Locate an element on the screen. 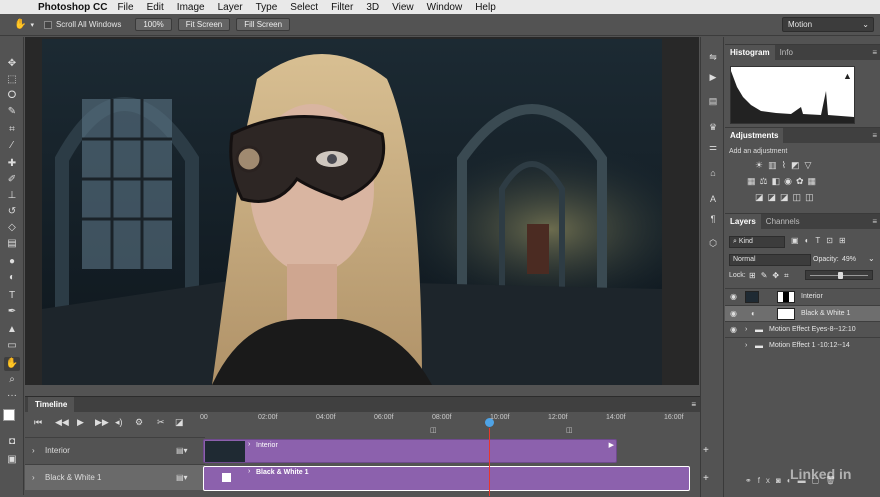 Image resolution: width=880 pixels, height=497 pixels. lock-artboard-icon: ⌗ is located at coordinates (789, 275).